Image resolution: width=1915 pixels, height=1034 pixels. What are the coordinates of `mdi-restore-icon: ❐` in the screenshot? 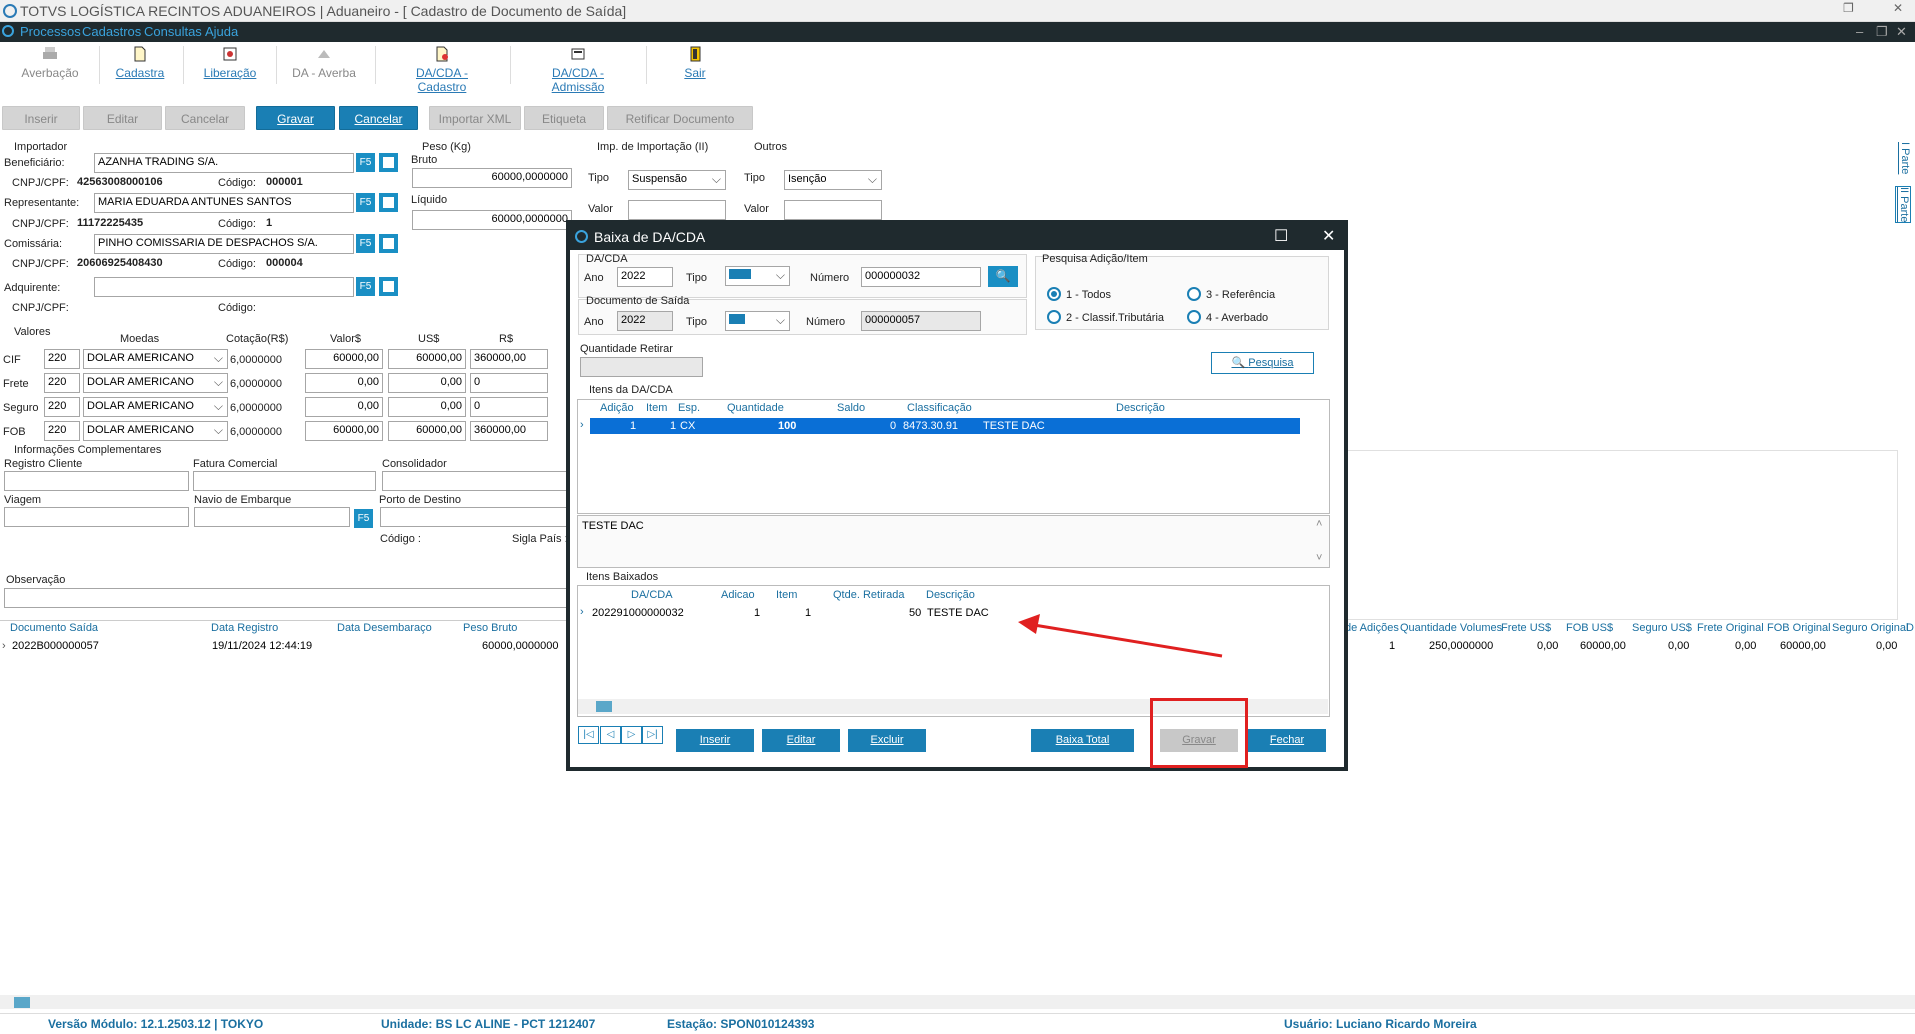 It's located at (1882, 32).